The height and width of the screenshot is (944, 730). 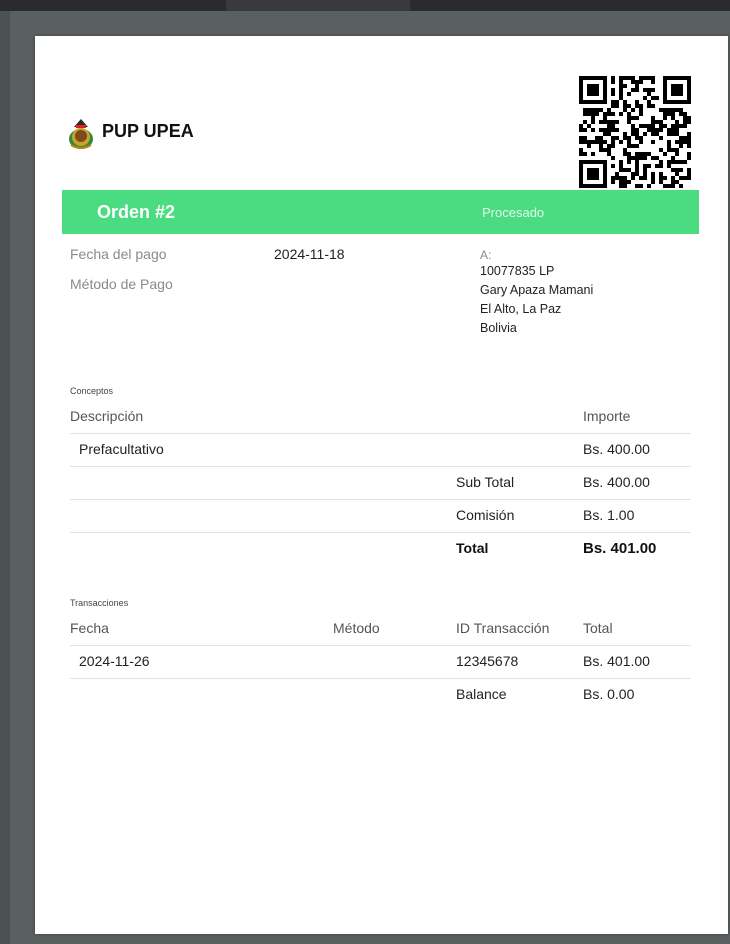 What do you see at coordinates (481, 694) in the screenshot?
I see `balance-label: Balance` at bounding box center [481, 694].